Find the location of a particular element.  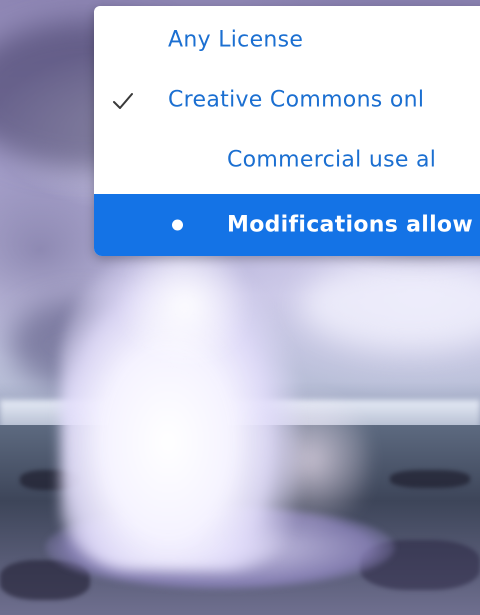

menu-item-creative-commons: Creative Commons onl is located at coordinates (287, 100).